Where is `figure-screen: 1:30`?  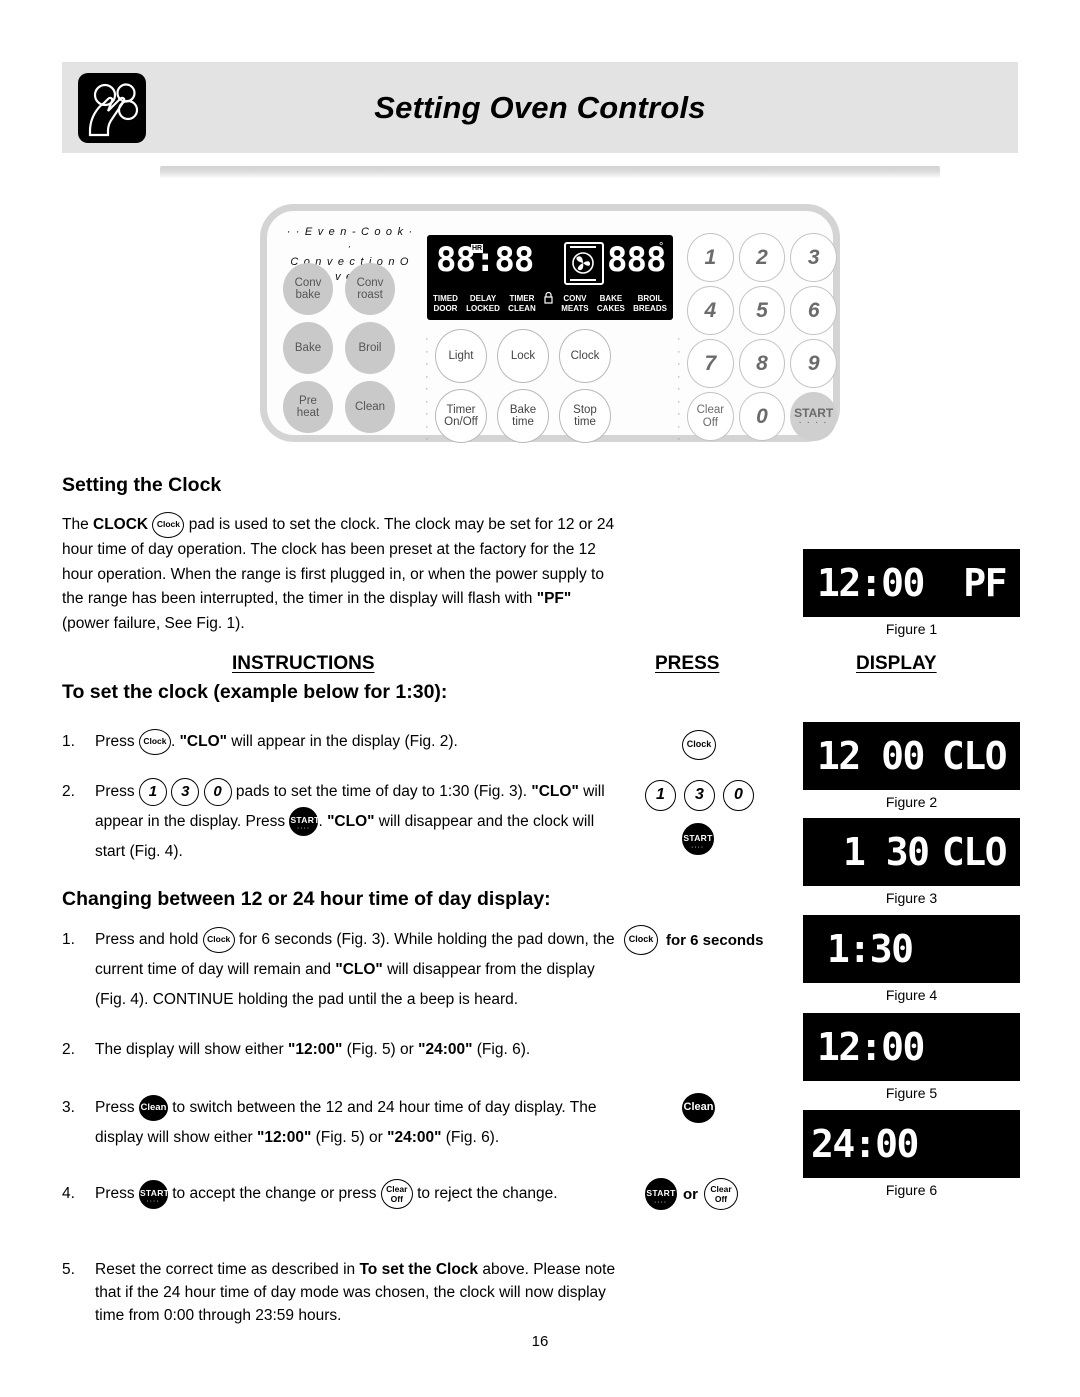
figure-screen: 1:30 is located at coordinates (911, 949).